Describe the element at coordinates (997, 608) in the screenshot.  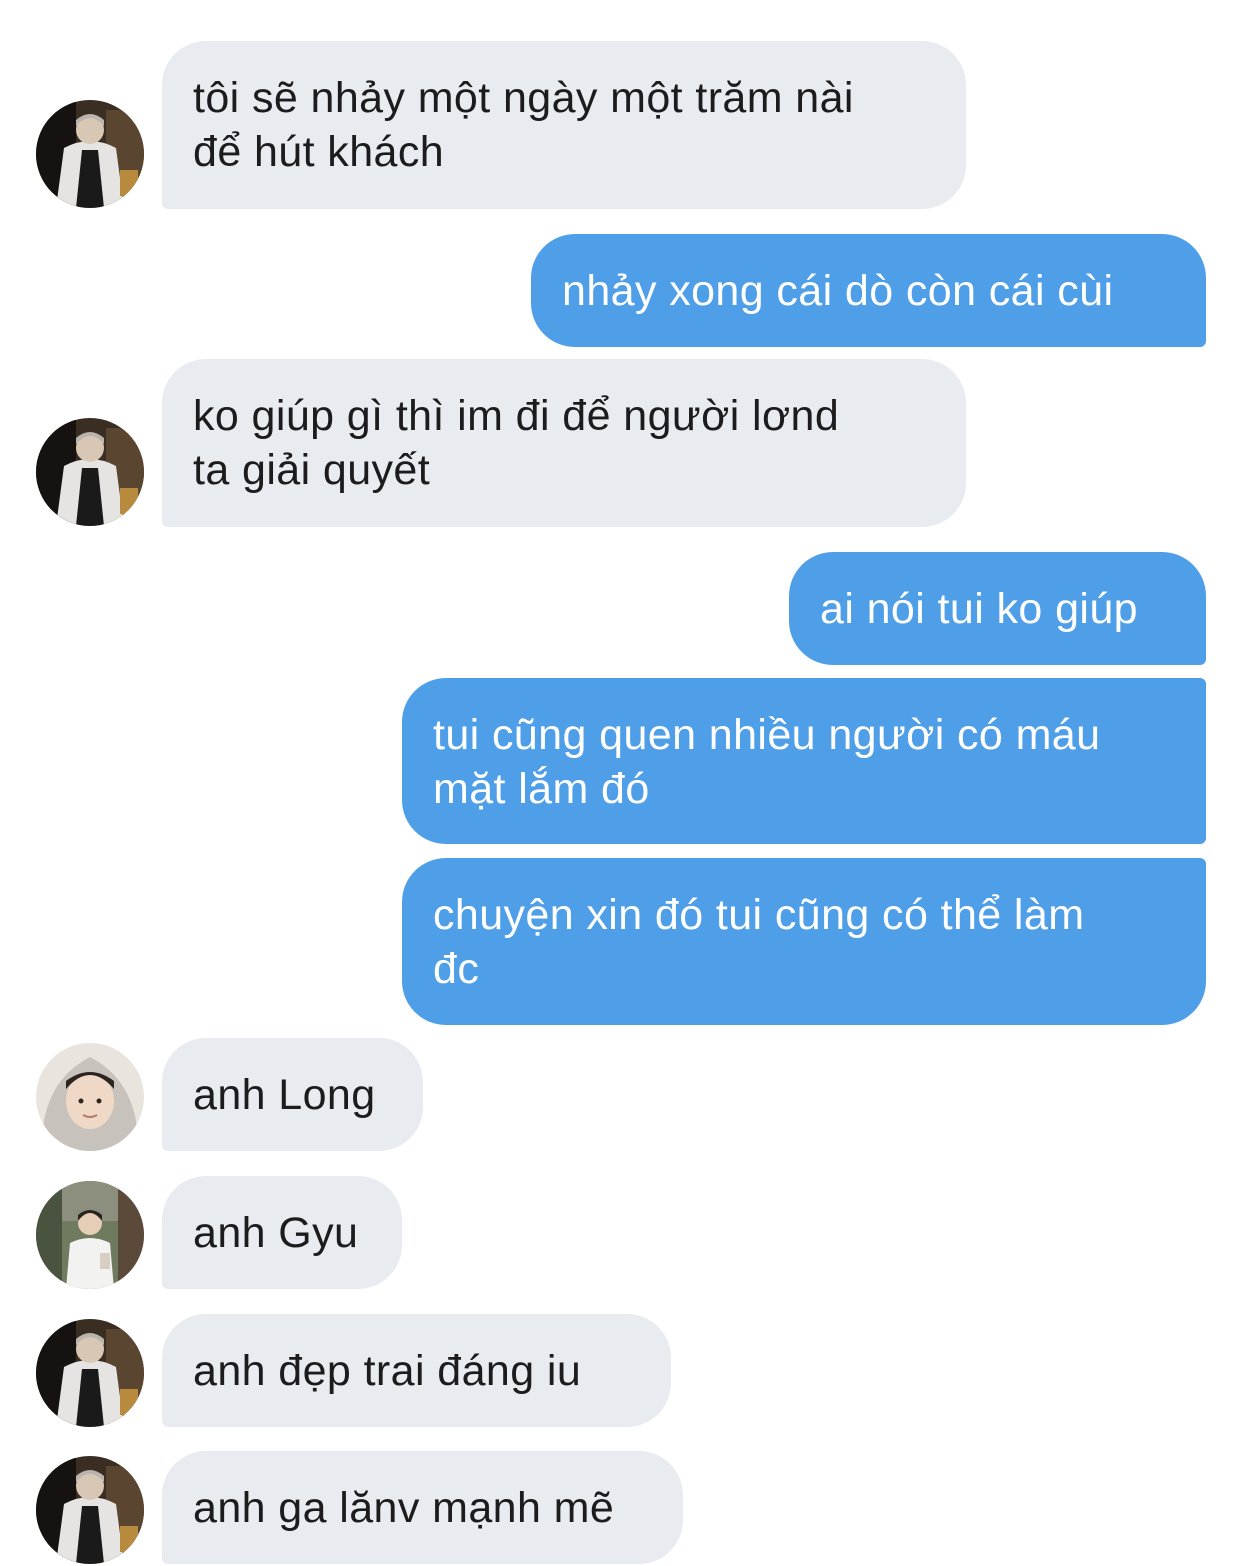
I see `outgoing-message-bubble: ai nói tui ko giúp` at that location.